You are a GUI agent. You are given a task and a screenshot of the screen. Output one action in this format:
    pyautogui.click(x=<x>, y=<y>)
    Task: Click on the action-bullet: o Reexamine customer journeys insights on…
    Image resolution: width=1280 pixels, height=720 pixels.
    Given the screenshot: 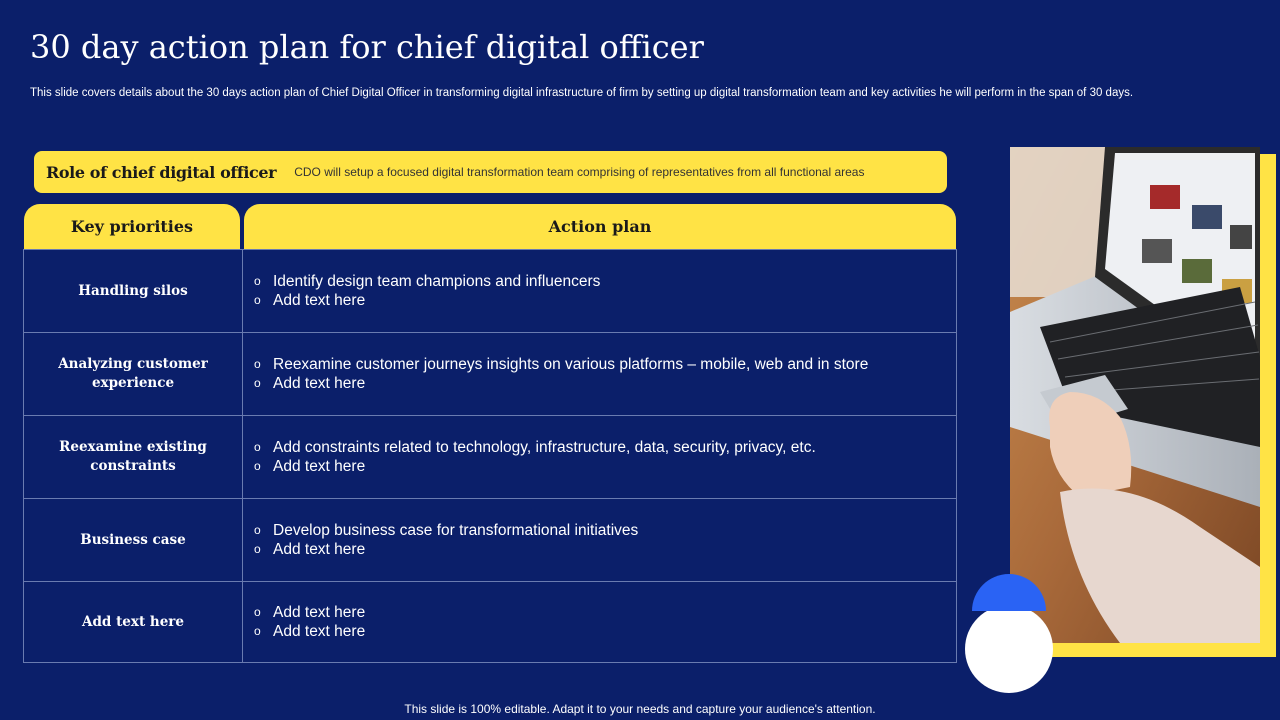 What is the action you would take?
    pyautogui.click(x=600, y=364)
    